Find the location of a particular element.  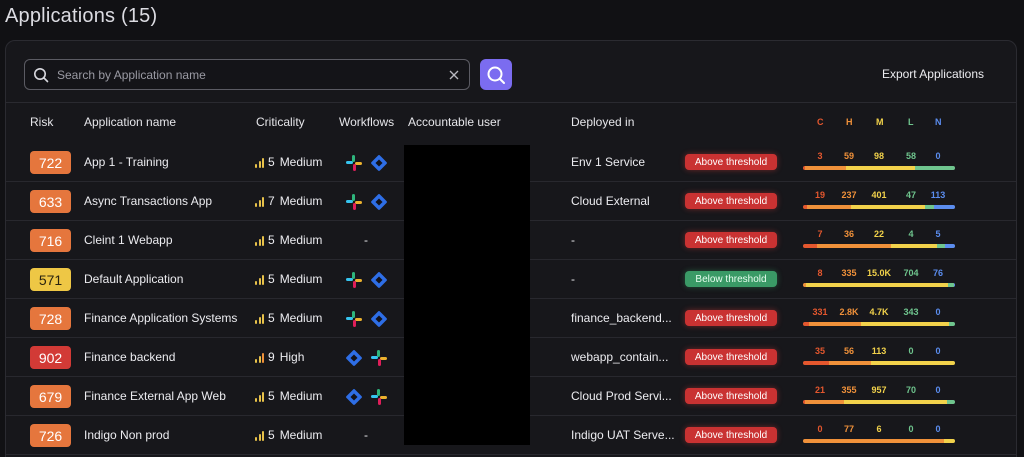

severity-count-c: 8 is located at coordinates (820, 273).